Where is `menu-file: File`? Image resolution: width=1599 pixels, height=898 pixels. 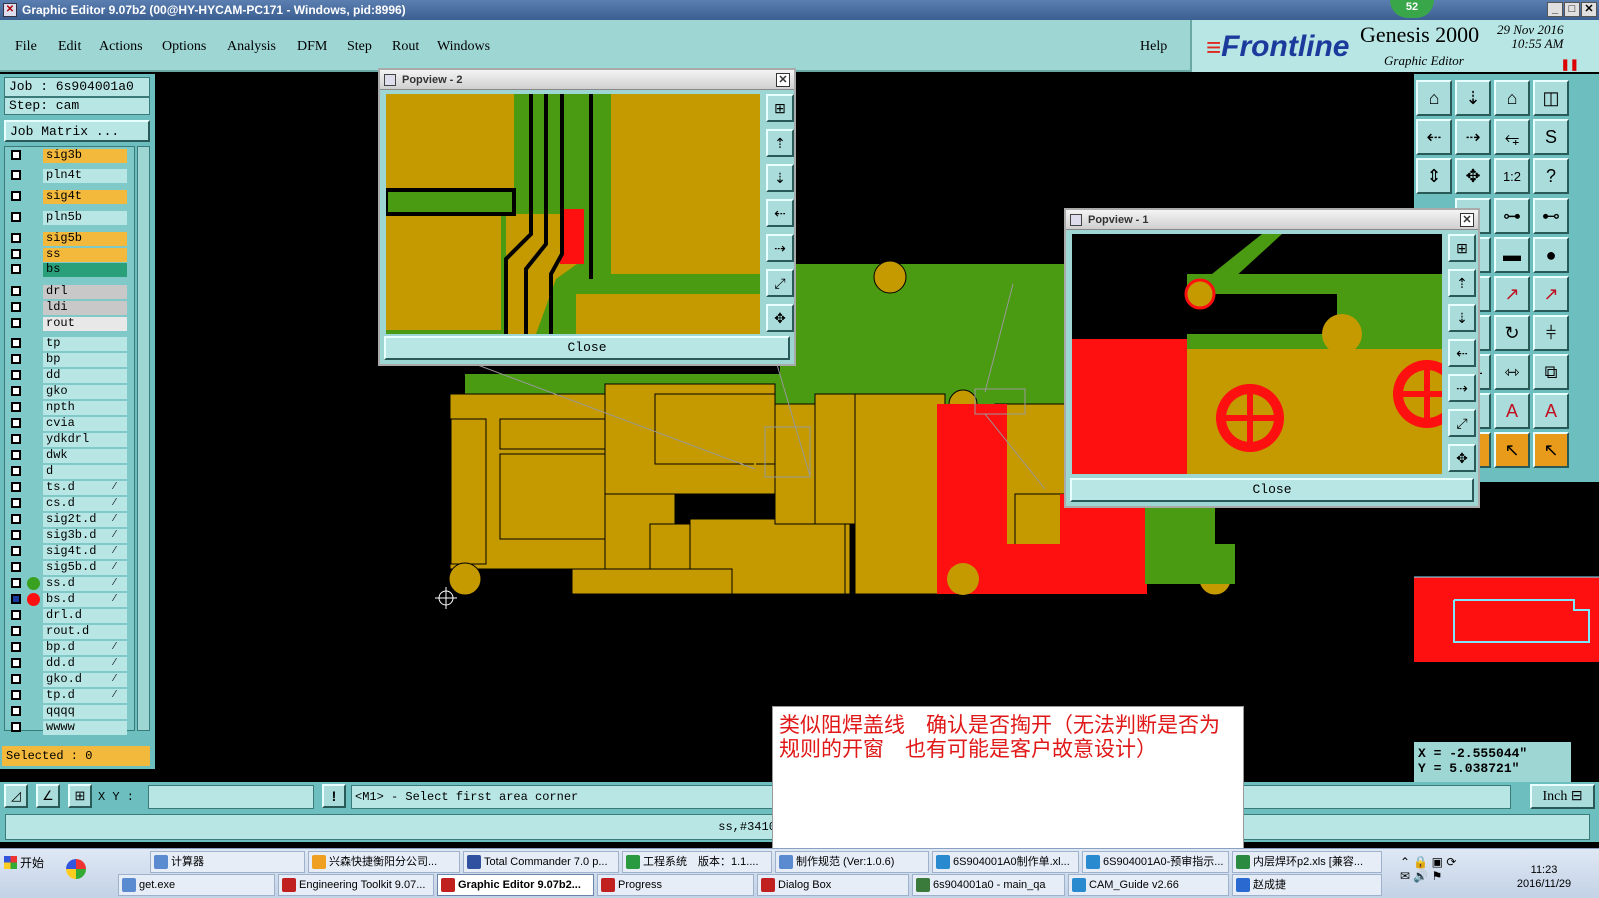
menu-file: File is located at coordinates (26, 47).